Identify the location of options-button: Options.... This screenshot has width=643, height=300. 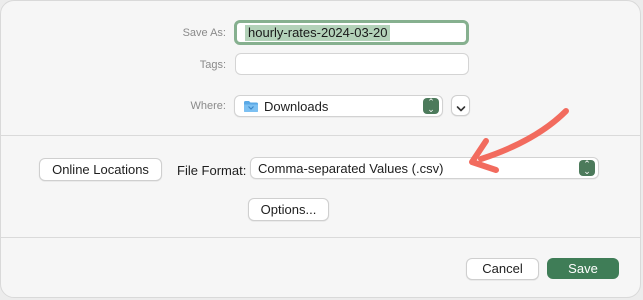
(288, 209).